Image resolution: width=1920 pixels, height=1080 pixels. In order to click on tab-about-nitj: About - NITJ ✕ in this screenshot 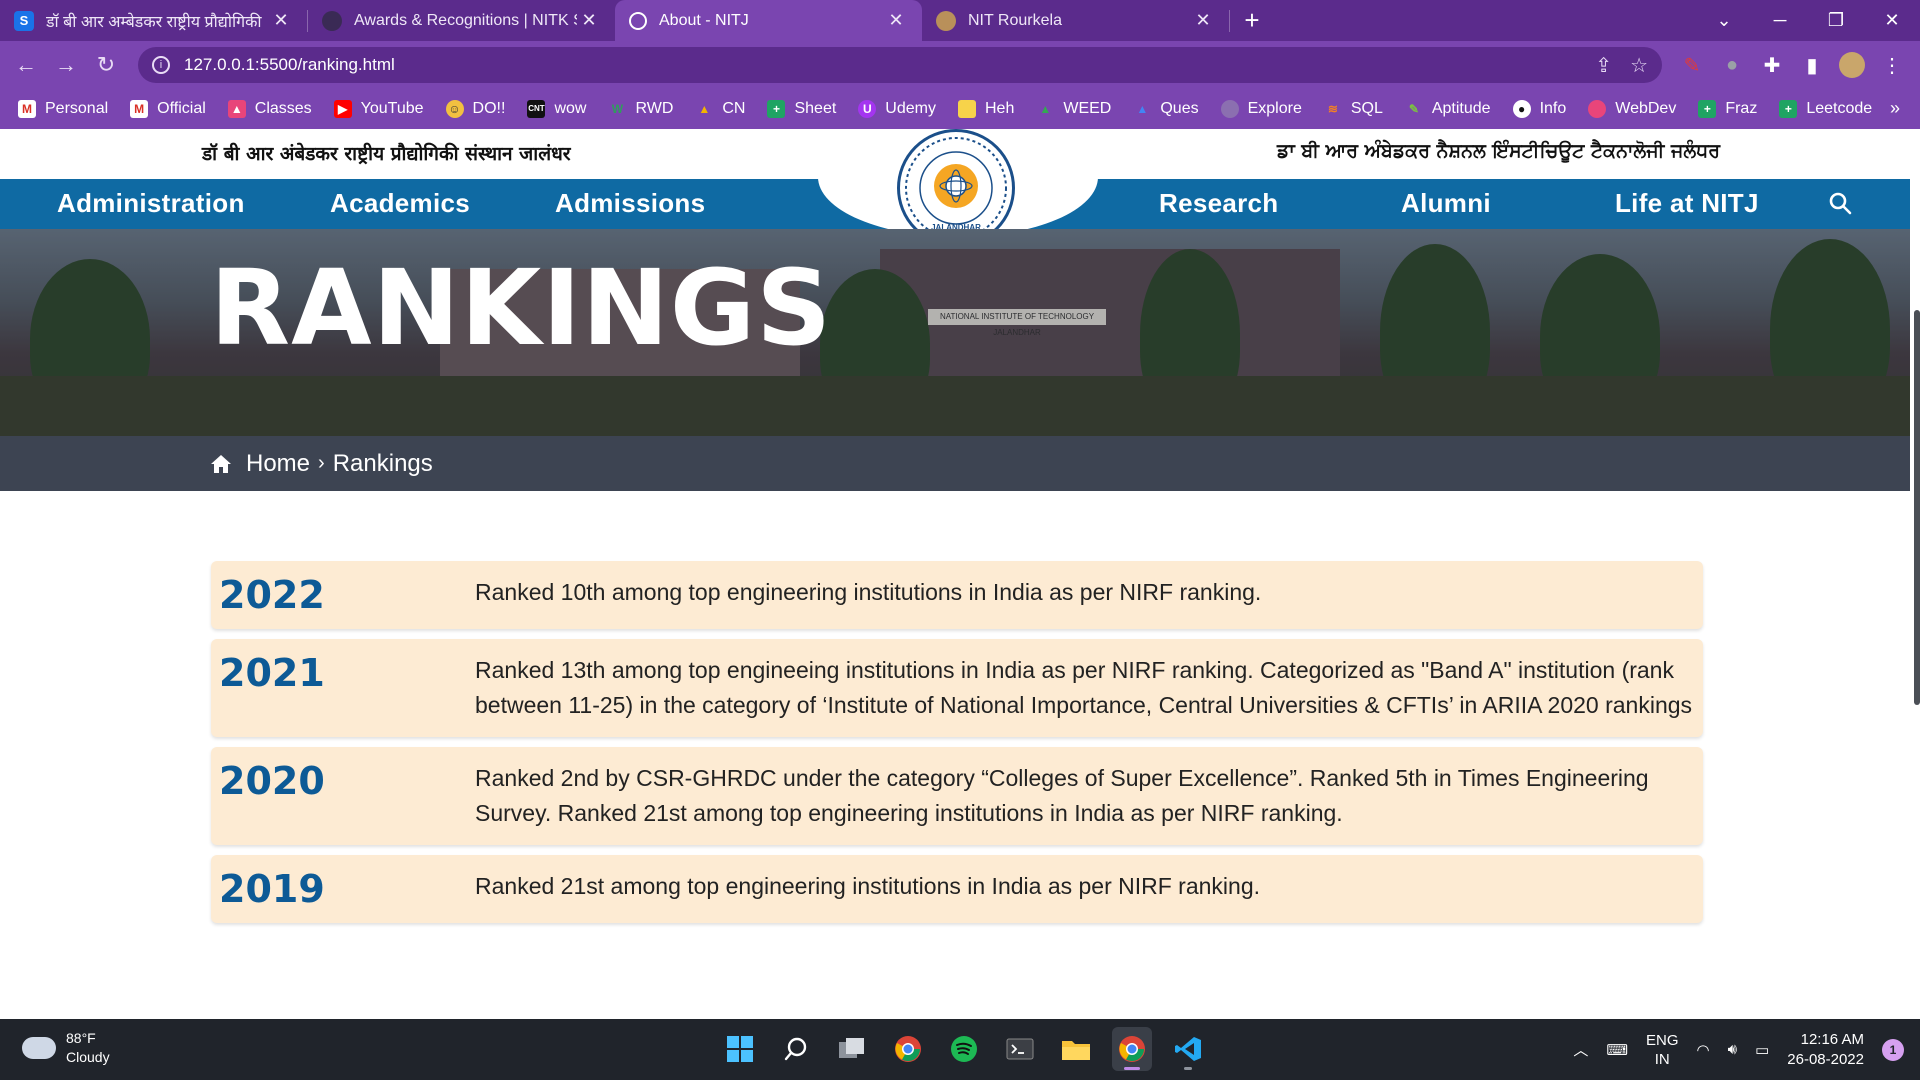, I will do `click(768, 20)`.